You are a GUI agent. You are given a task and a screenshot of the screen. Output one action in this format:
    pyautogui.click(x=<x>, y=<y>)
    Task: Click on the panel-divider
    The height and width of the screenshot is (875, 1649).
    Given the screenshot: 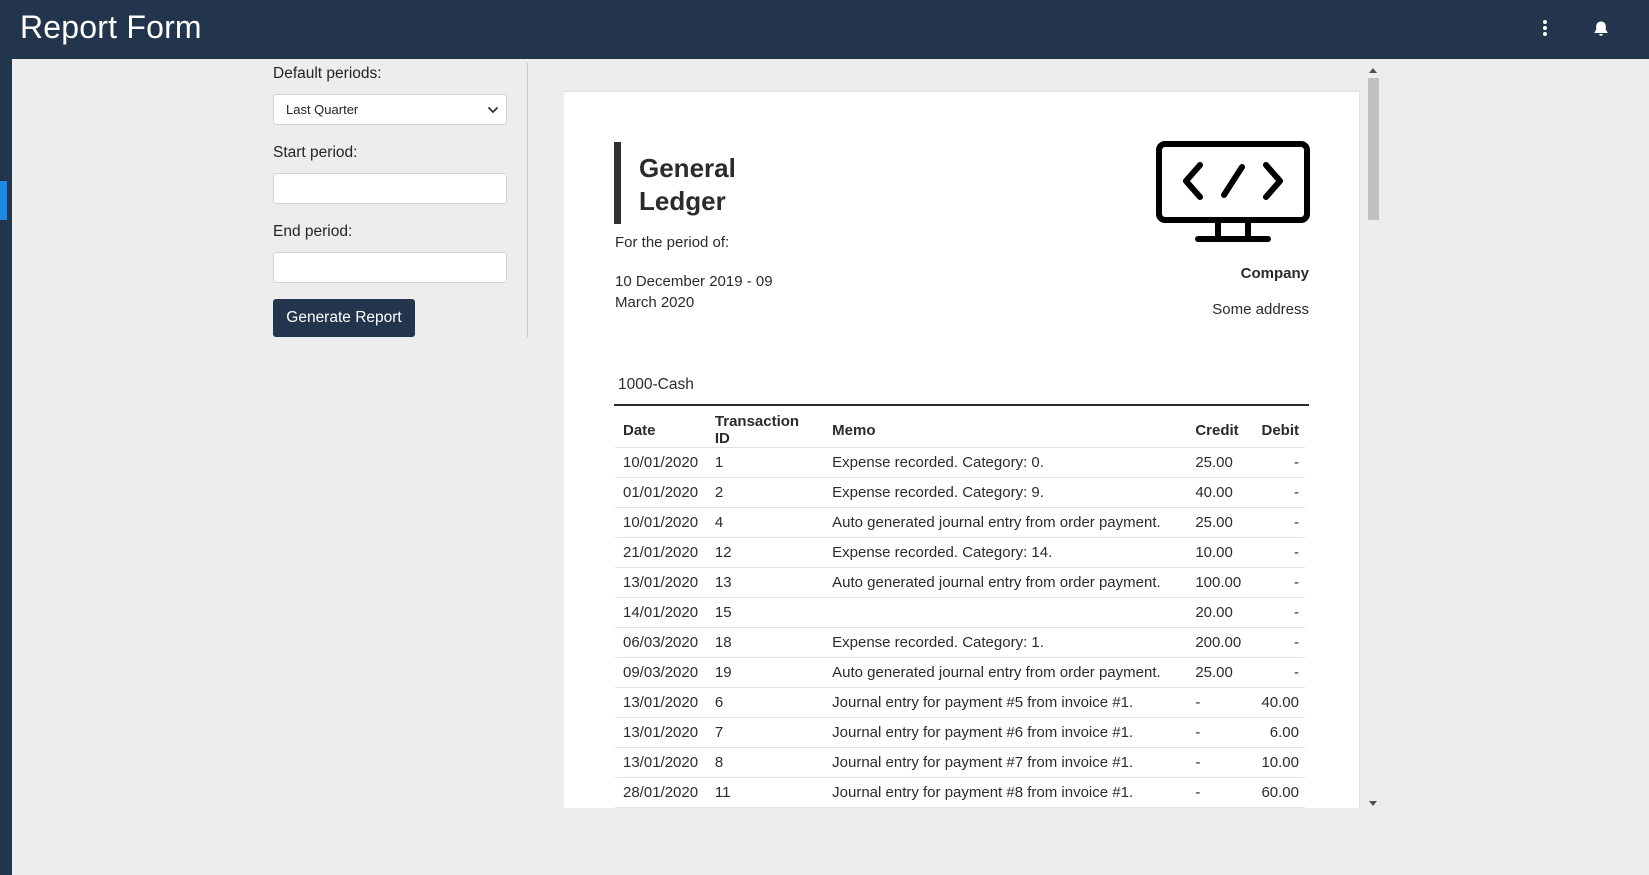 What is the action you would take?
    pyautogui.click(x=527, y=200)
    